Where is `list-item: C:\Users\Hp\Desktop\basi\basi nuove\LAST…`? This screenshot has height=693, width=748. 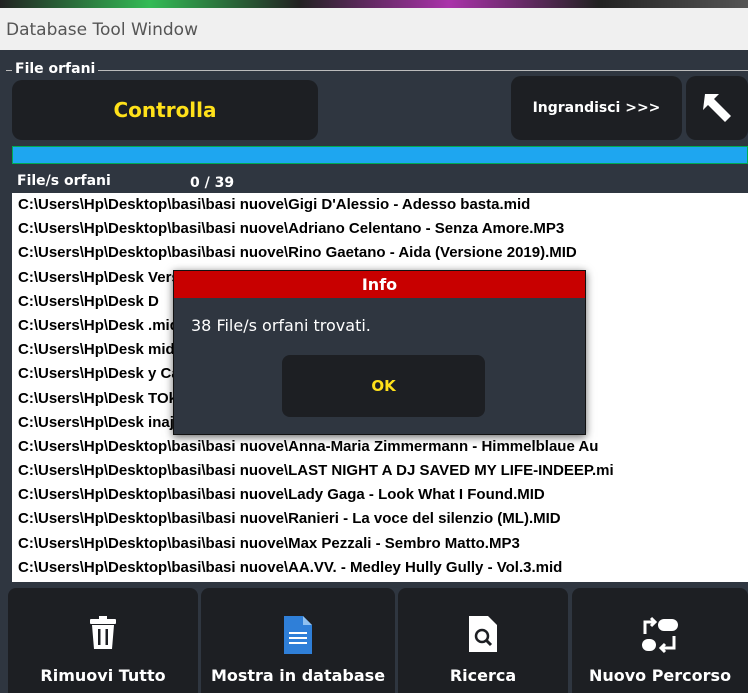 list-item: C:\Users\Hp\Desktop\basi\basi nuove\LAST… is located at coordinates (380, 471).